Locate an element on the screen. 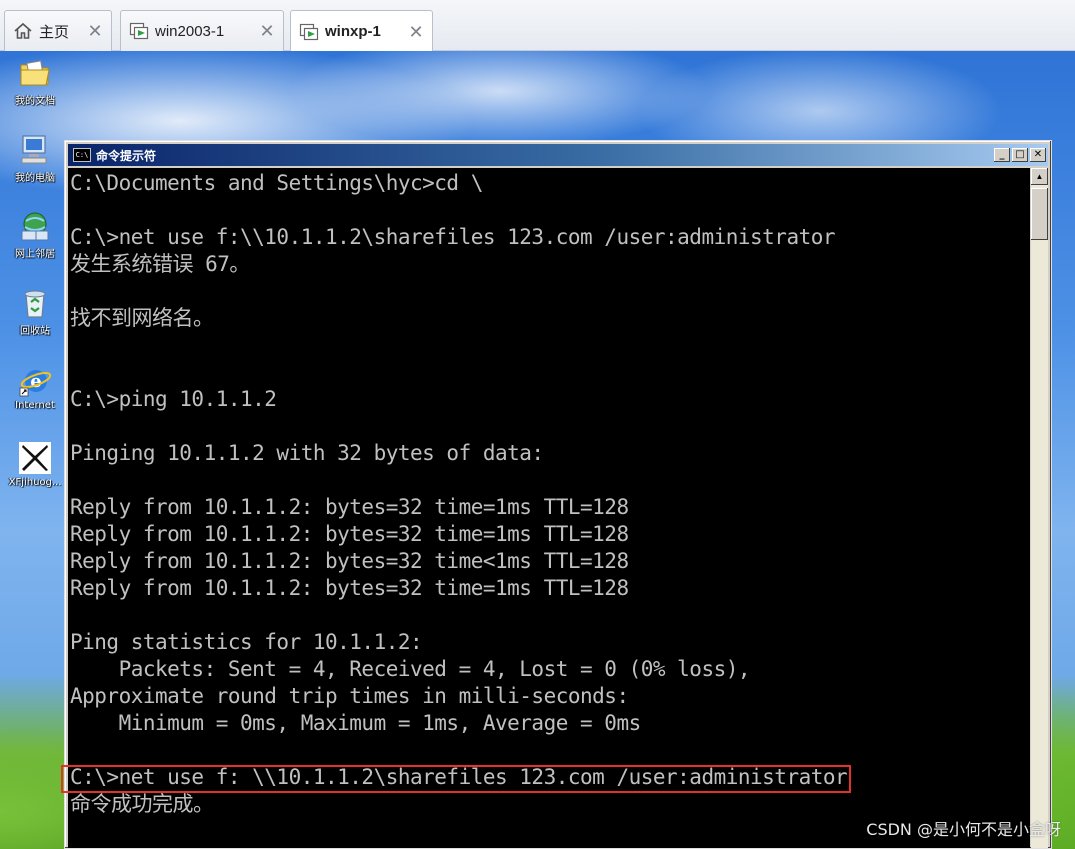 Image resolution: width=1075 pixels, height=849 pixels. vertical-scrollbar: ▲ is located at coordinates (1039, 508).